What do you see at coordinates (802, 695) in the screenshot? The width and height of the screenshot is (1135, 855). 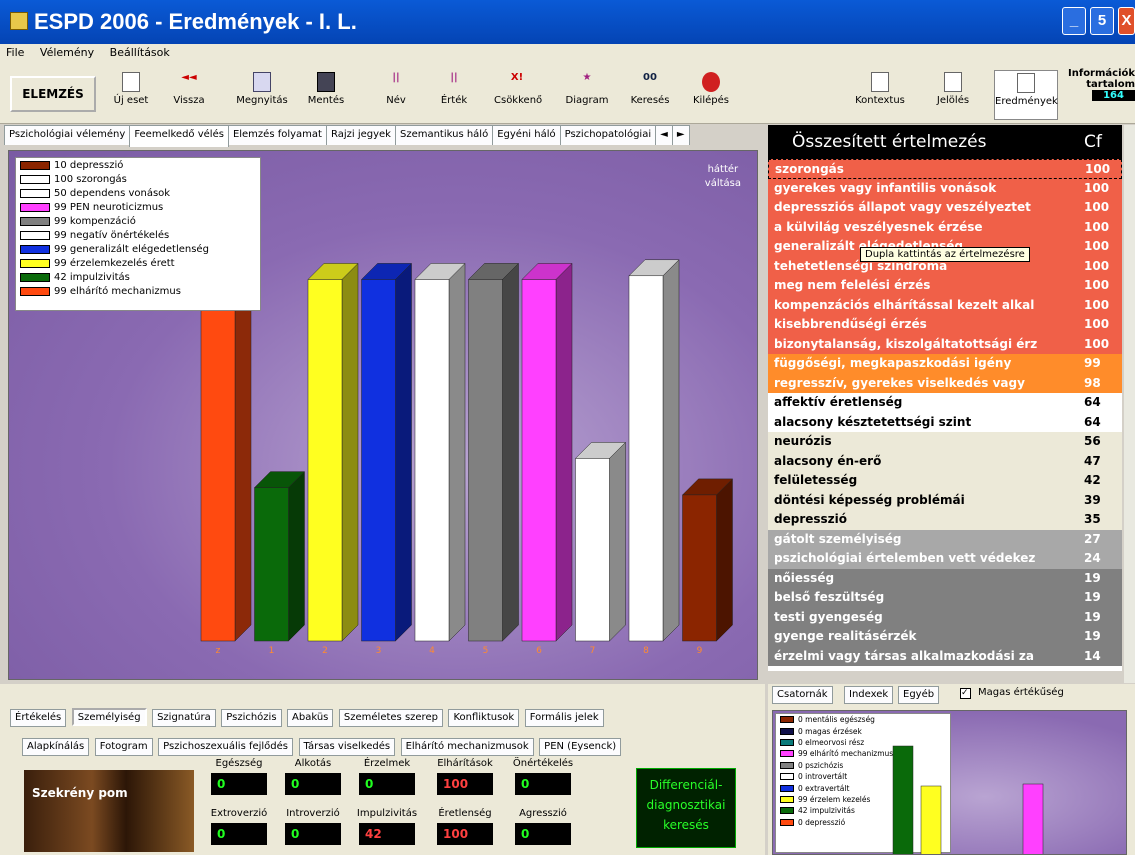 I see `tab-csatornak: Csatornák` at bounding box center [802, 695].